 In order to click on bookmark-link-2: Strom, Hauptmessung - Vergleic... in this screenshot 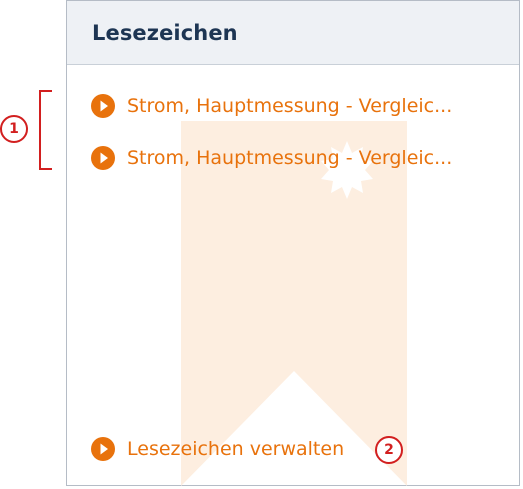, I will do `click(271, 158)`.